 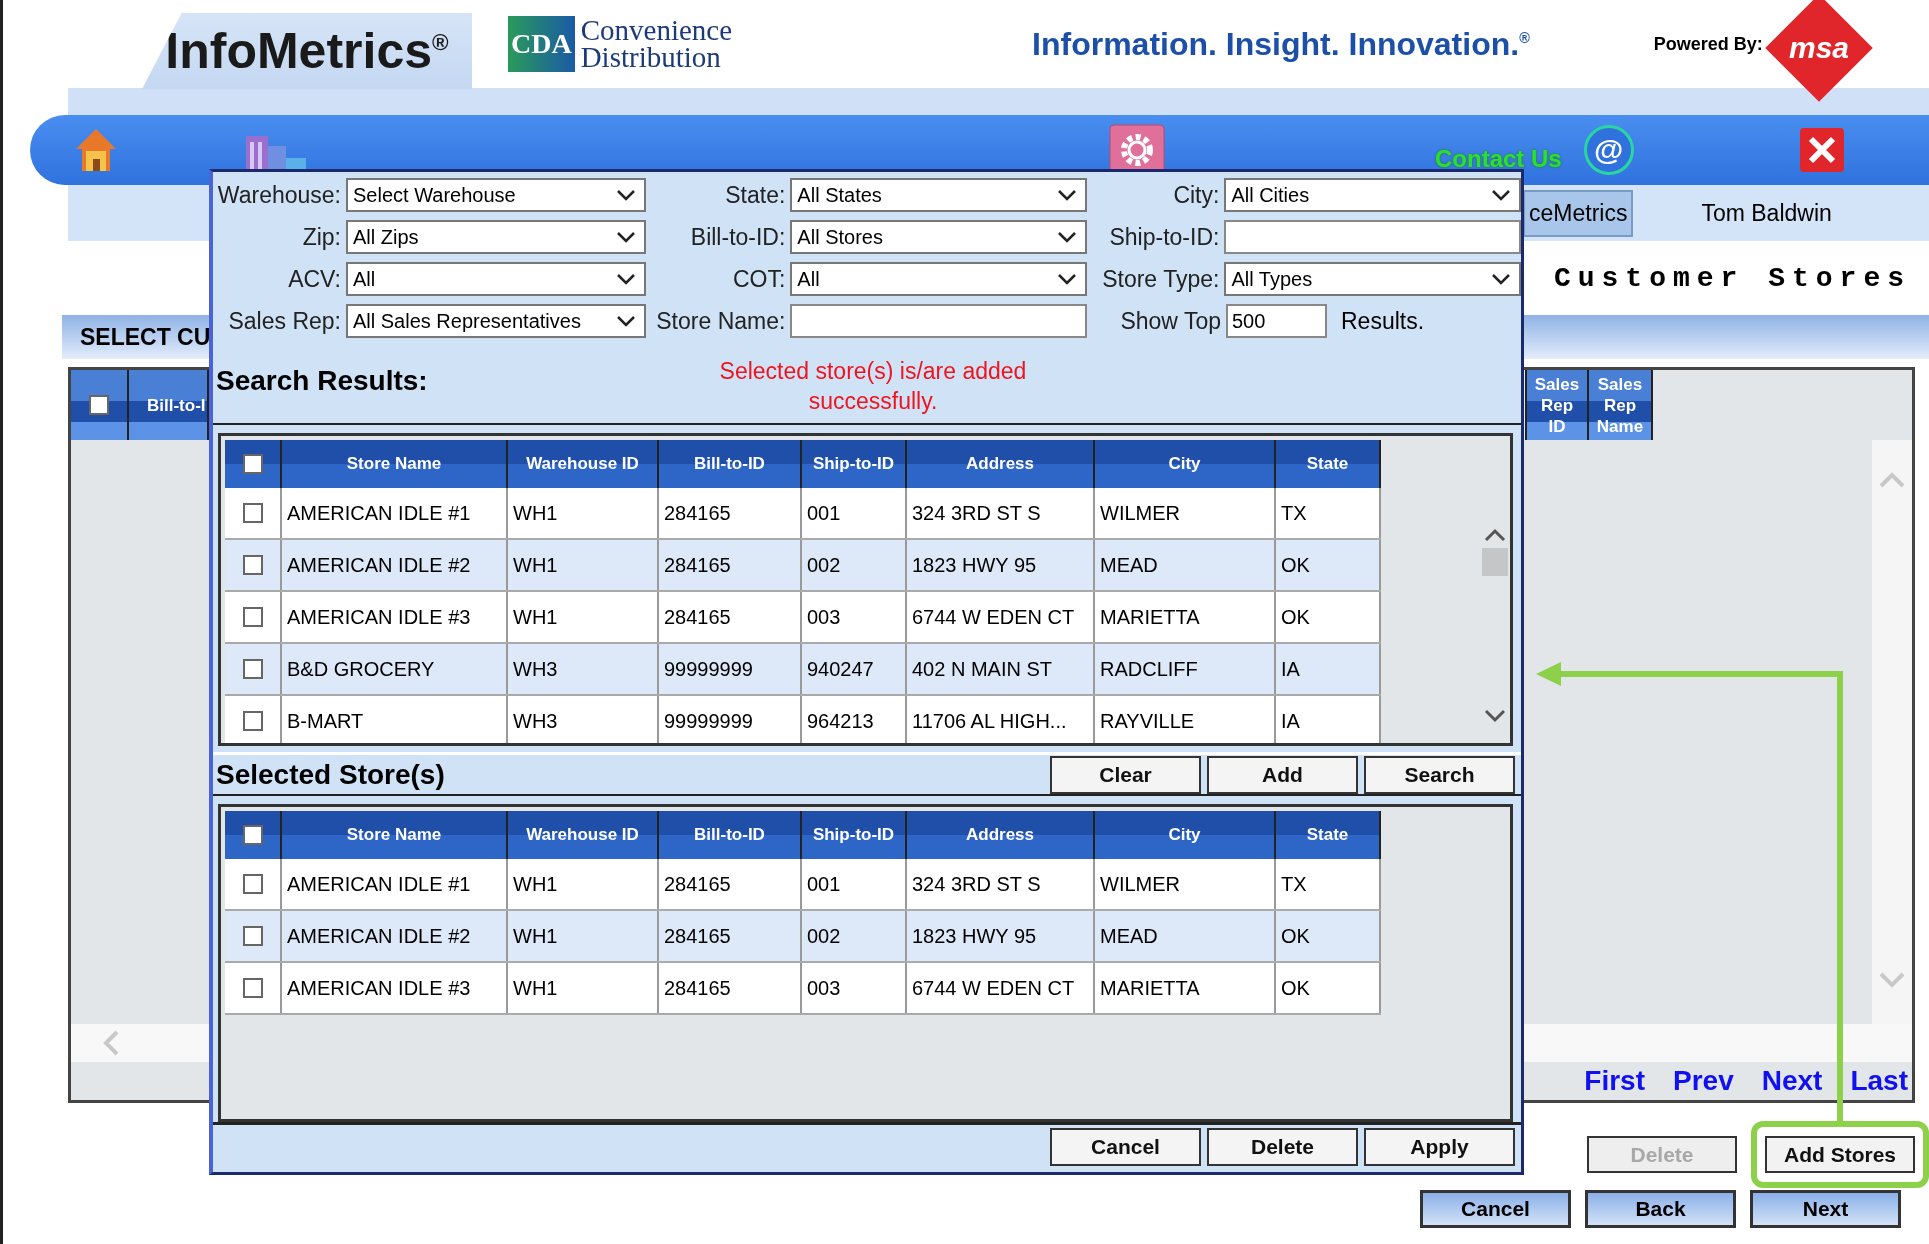 I want to click on pagination-link: Next, so click(x=1792, y=1081).